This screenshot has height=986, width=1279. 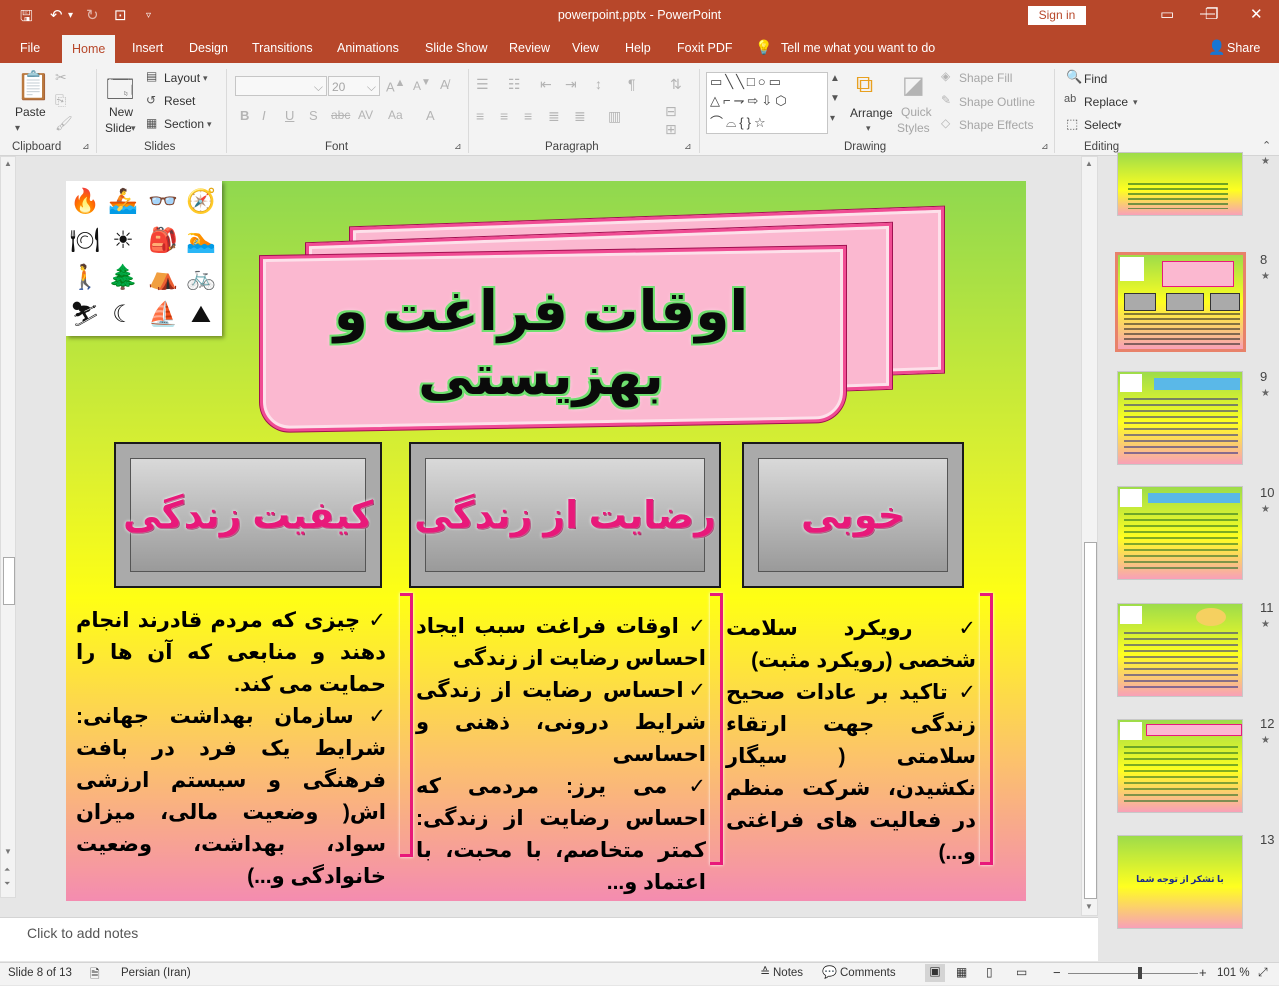 What do you see at coordinates (282, 48) in the screenshot?
I see `tab-transitions: Transitions` at bounding box center [282, 48].